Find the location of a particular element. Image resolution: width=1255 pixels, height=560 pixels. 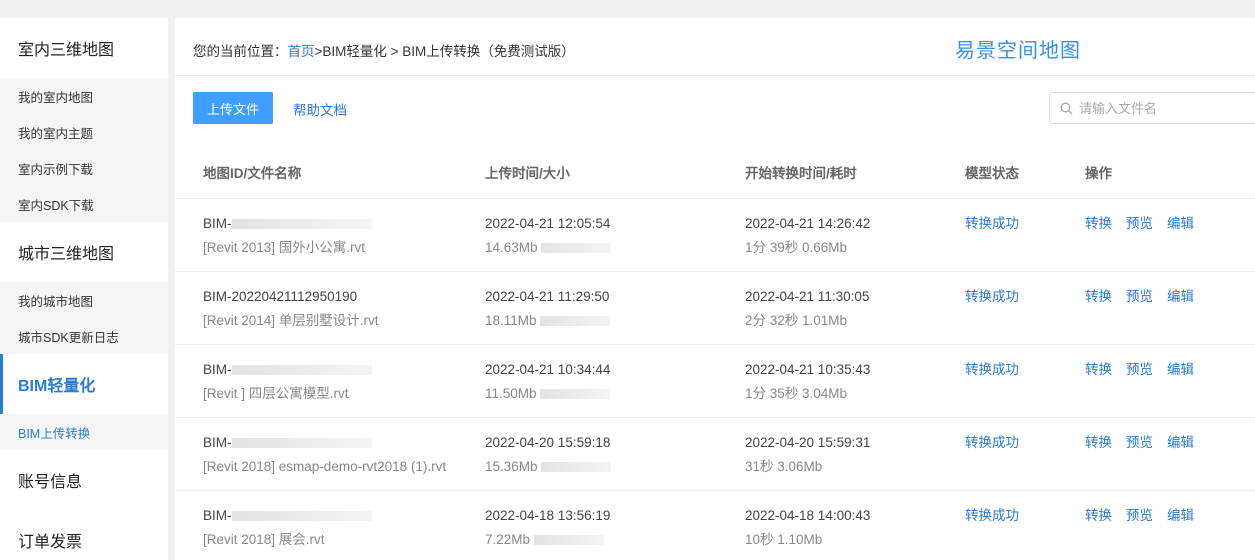

file-size: 7.22Mb is located at coordinates (508, 539).